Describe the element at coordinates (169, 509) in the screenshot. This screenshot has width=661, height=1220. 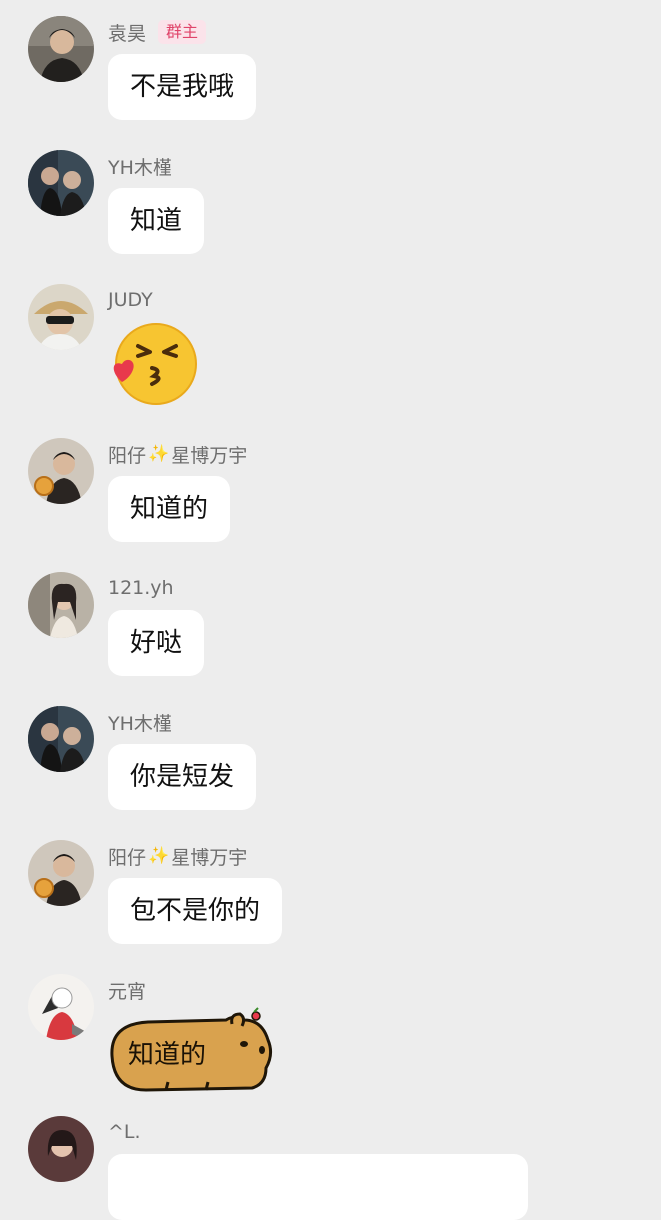
I see `message-bubble: 知道的` at that location.